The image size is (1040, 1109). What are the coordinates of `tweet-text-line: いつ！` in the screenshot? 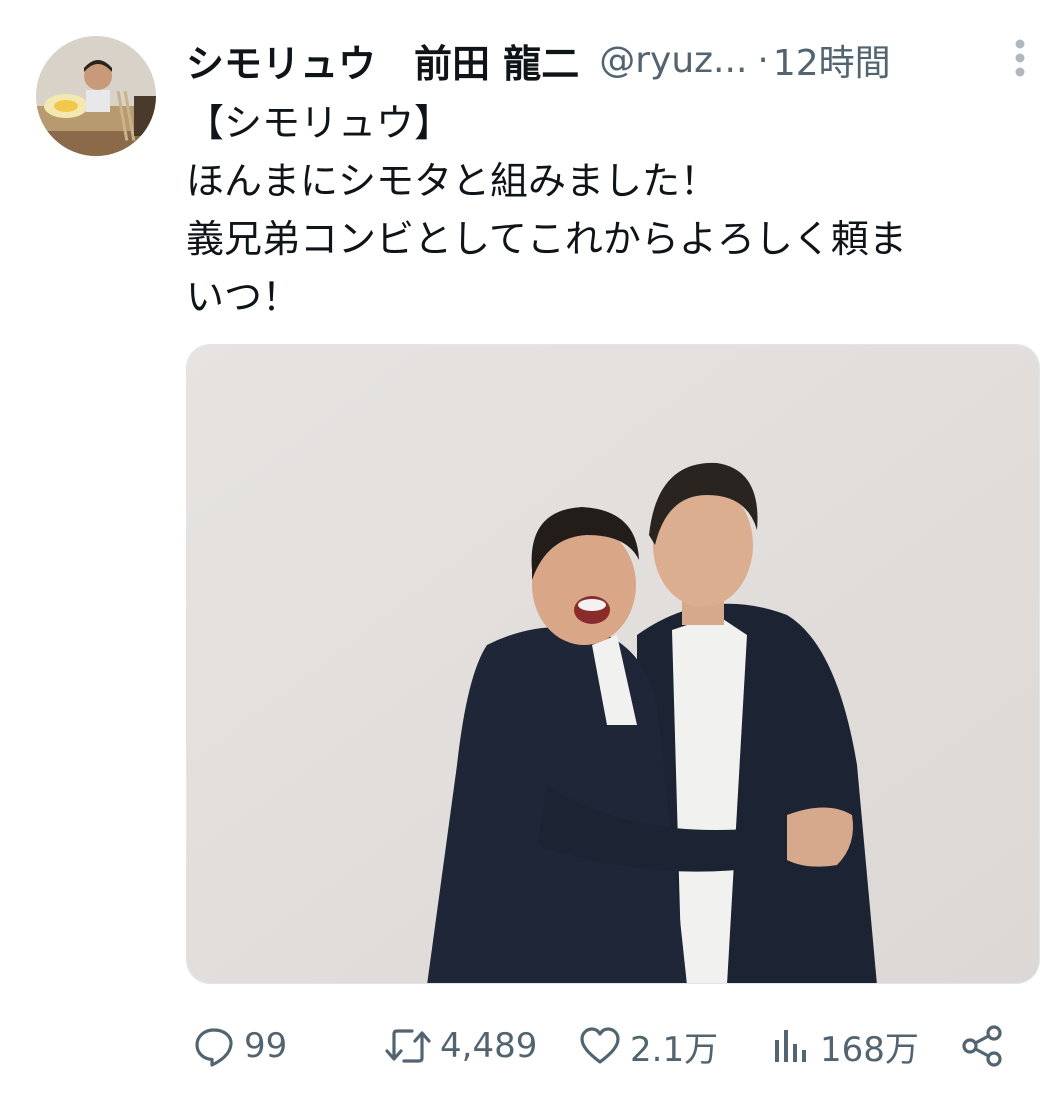 It's located at (243, 297).